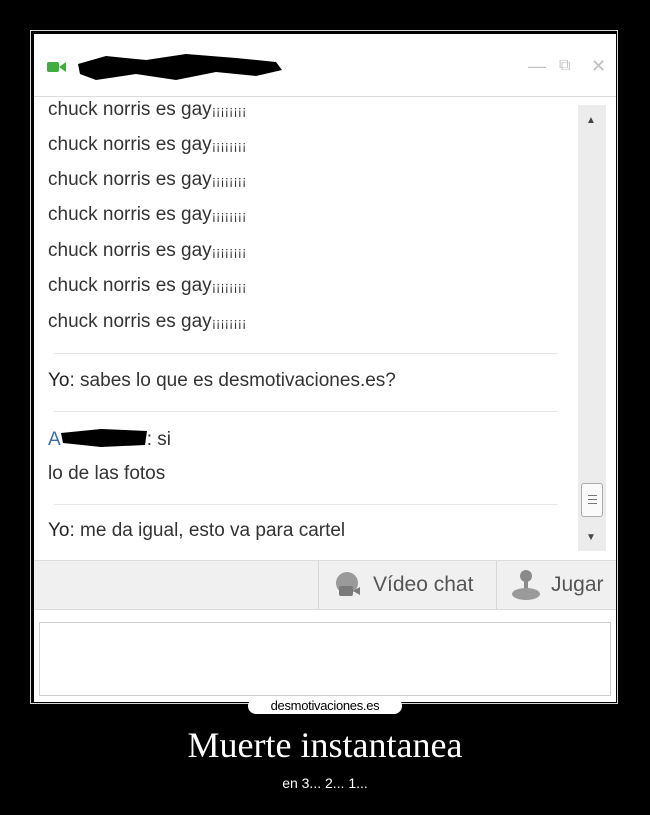  Describe the element at coordinates (56, 67) in the screenshot. I see `video-camera-icon` at that location.